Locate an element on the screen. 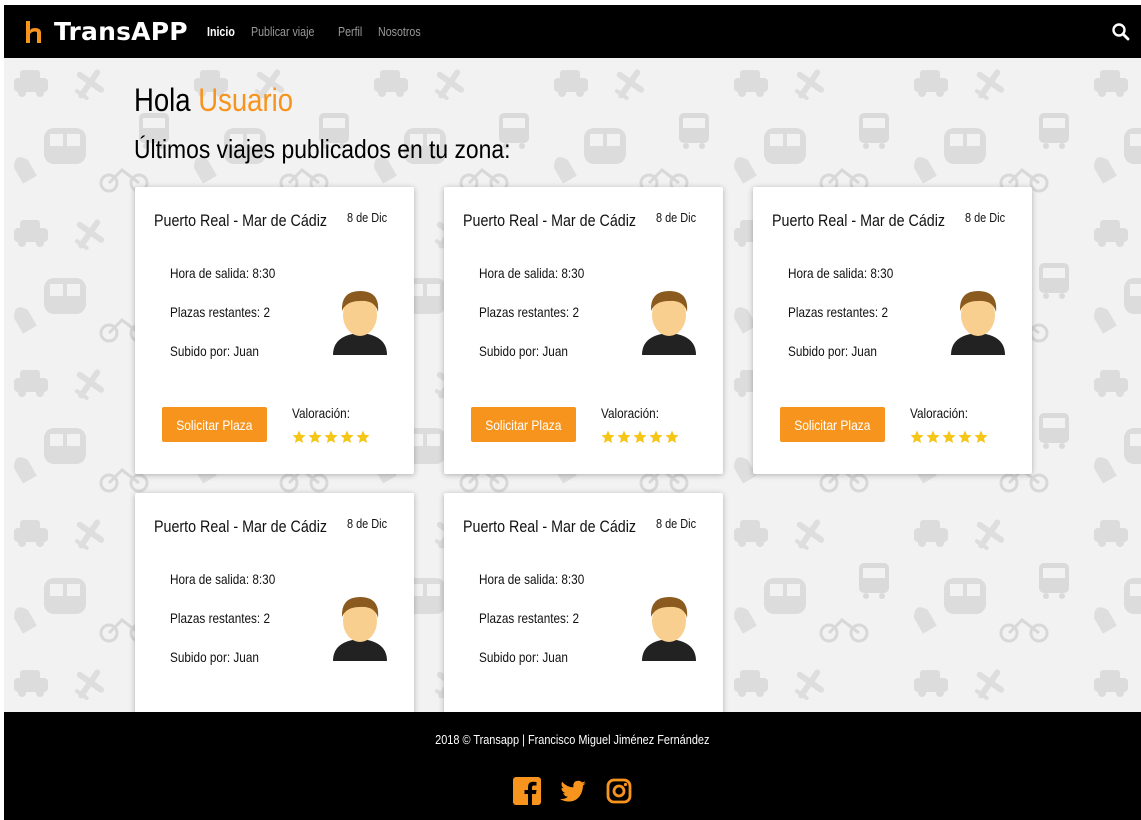 This screenshot has height=820, width=1141. greeting-prefix: Hola is located at coordinates (162, 100).